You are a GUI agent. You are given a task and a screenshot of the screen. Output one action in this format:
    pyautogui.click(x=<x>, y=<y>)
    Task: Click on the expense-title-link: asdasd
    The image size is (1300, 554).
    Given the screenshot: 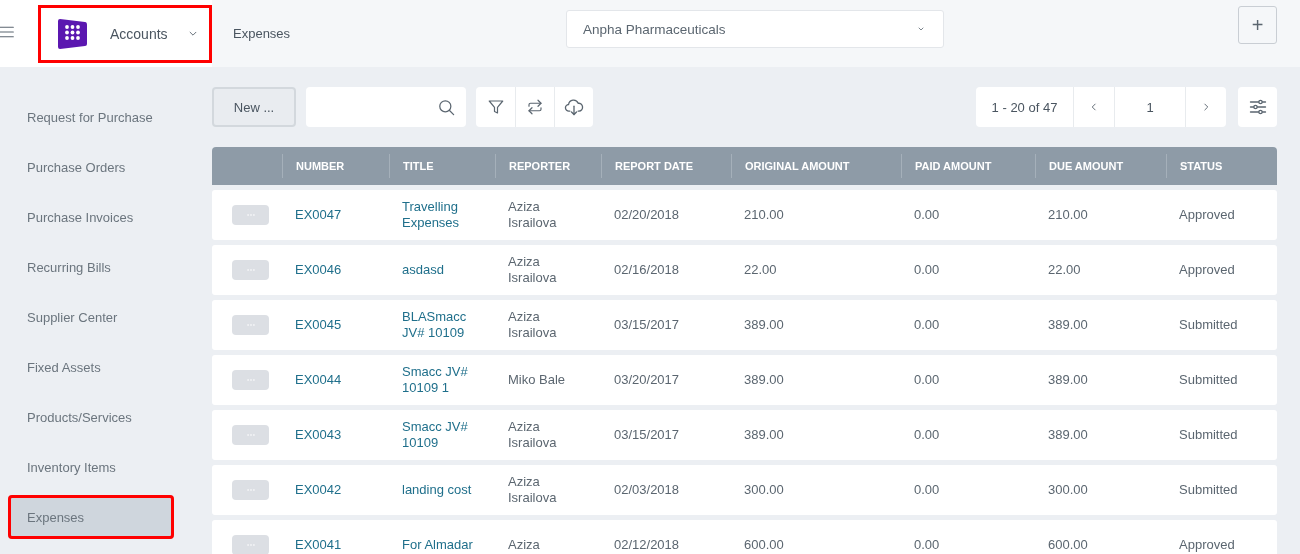 What is the action you would take?
    pyautogui.click(x=442, y=270)
    